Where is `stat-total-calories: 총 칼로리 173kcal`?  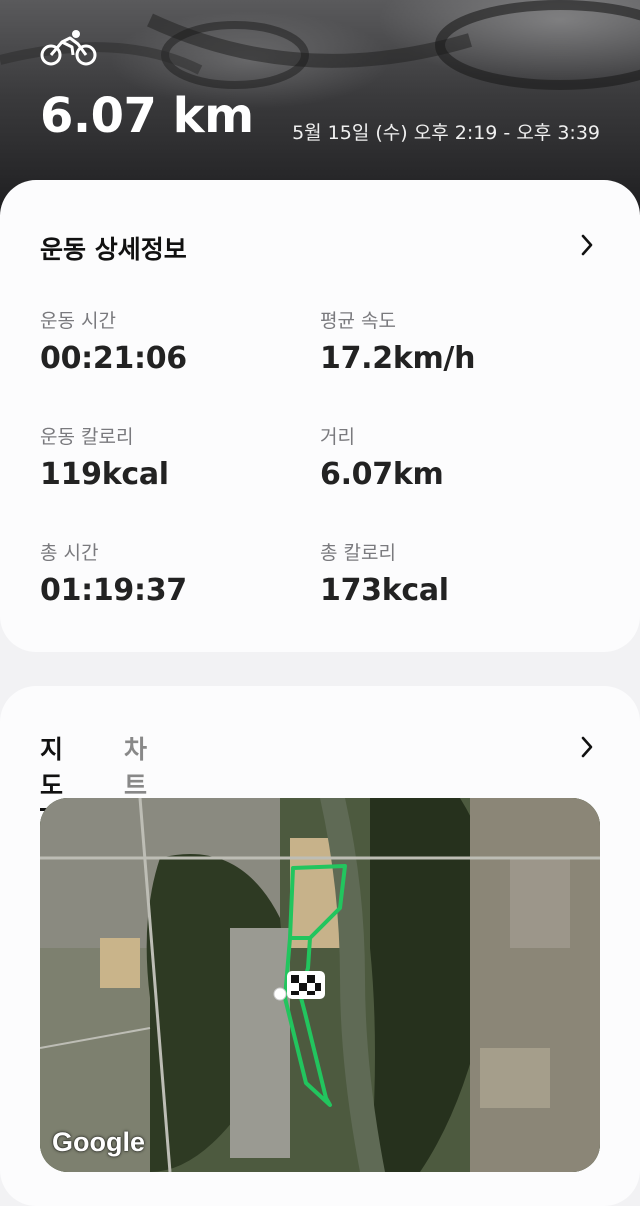
stat-total-calories: 총 칼로리 173kcal is located at coordinates (384, 573).